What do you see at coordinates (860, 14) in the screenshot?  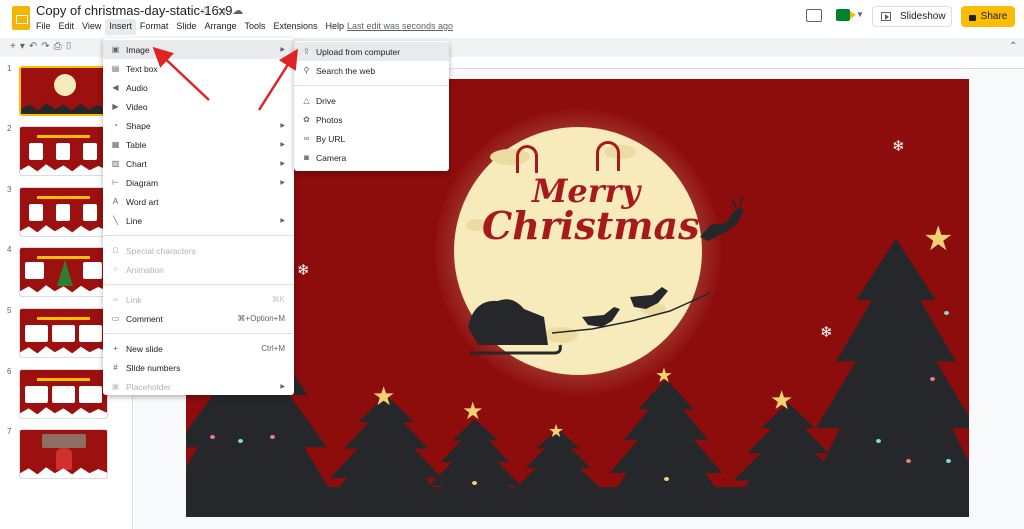 I see `chevron-down-icon: ▼` at bounding box center [860, 14].